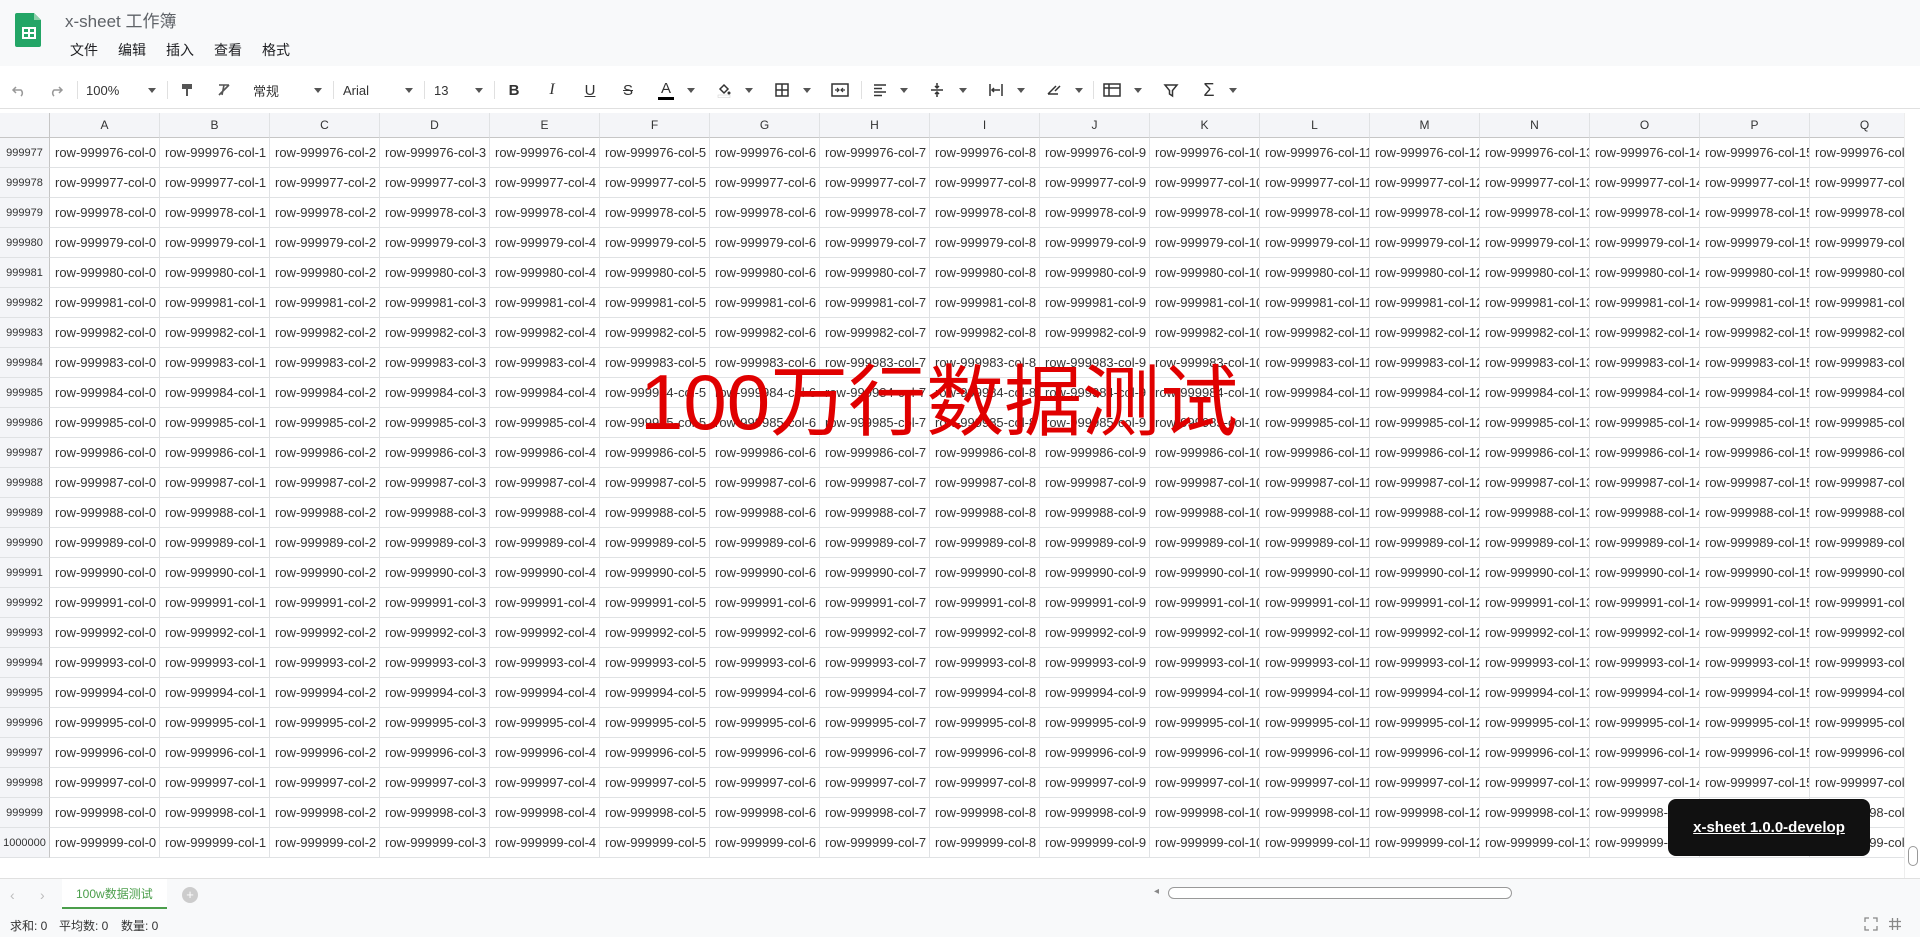  I want to click on grid-cell: row-999977-col-1, so click(215, 183).